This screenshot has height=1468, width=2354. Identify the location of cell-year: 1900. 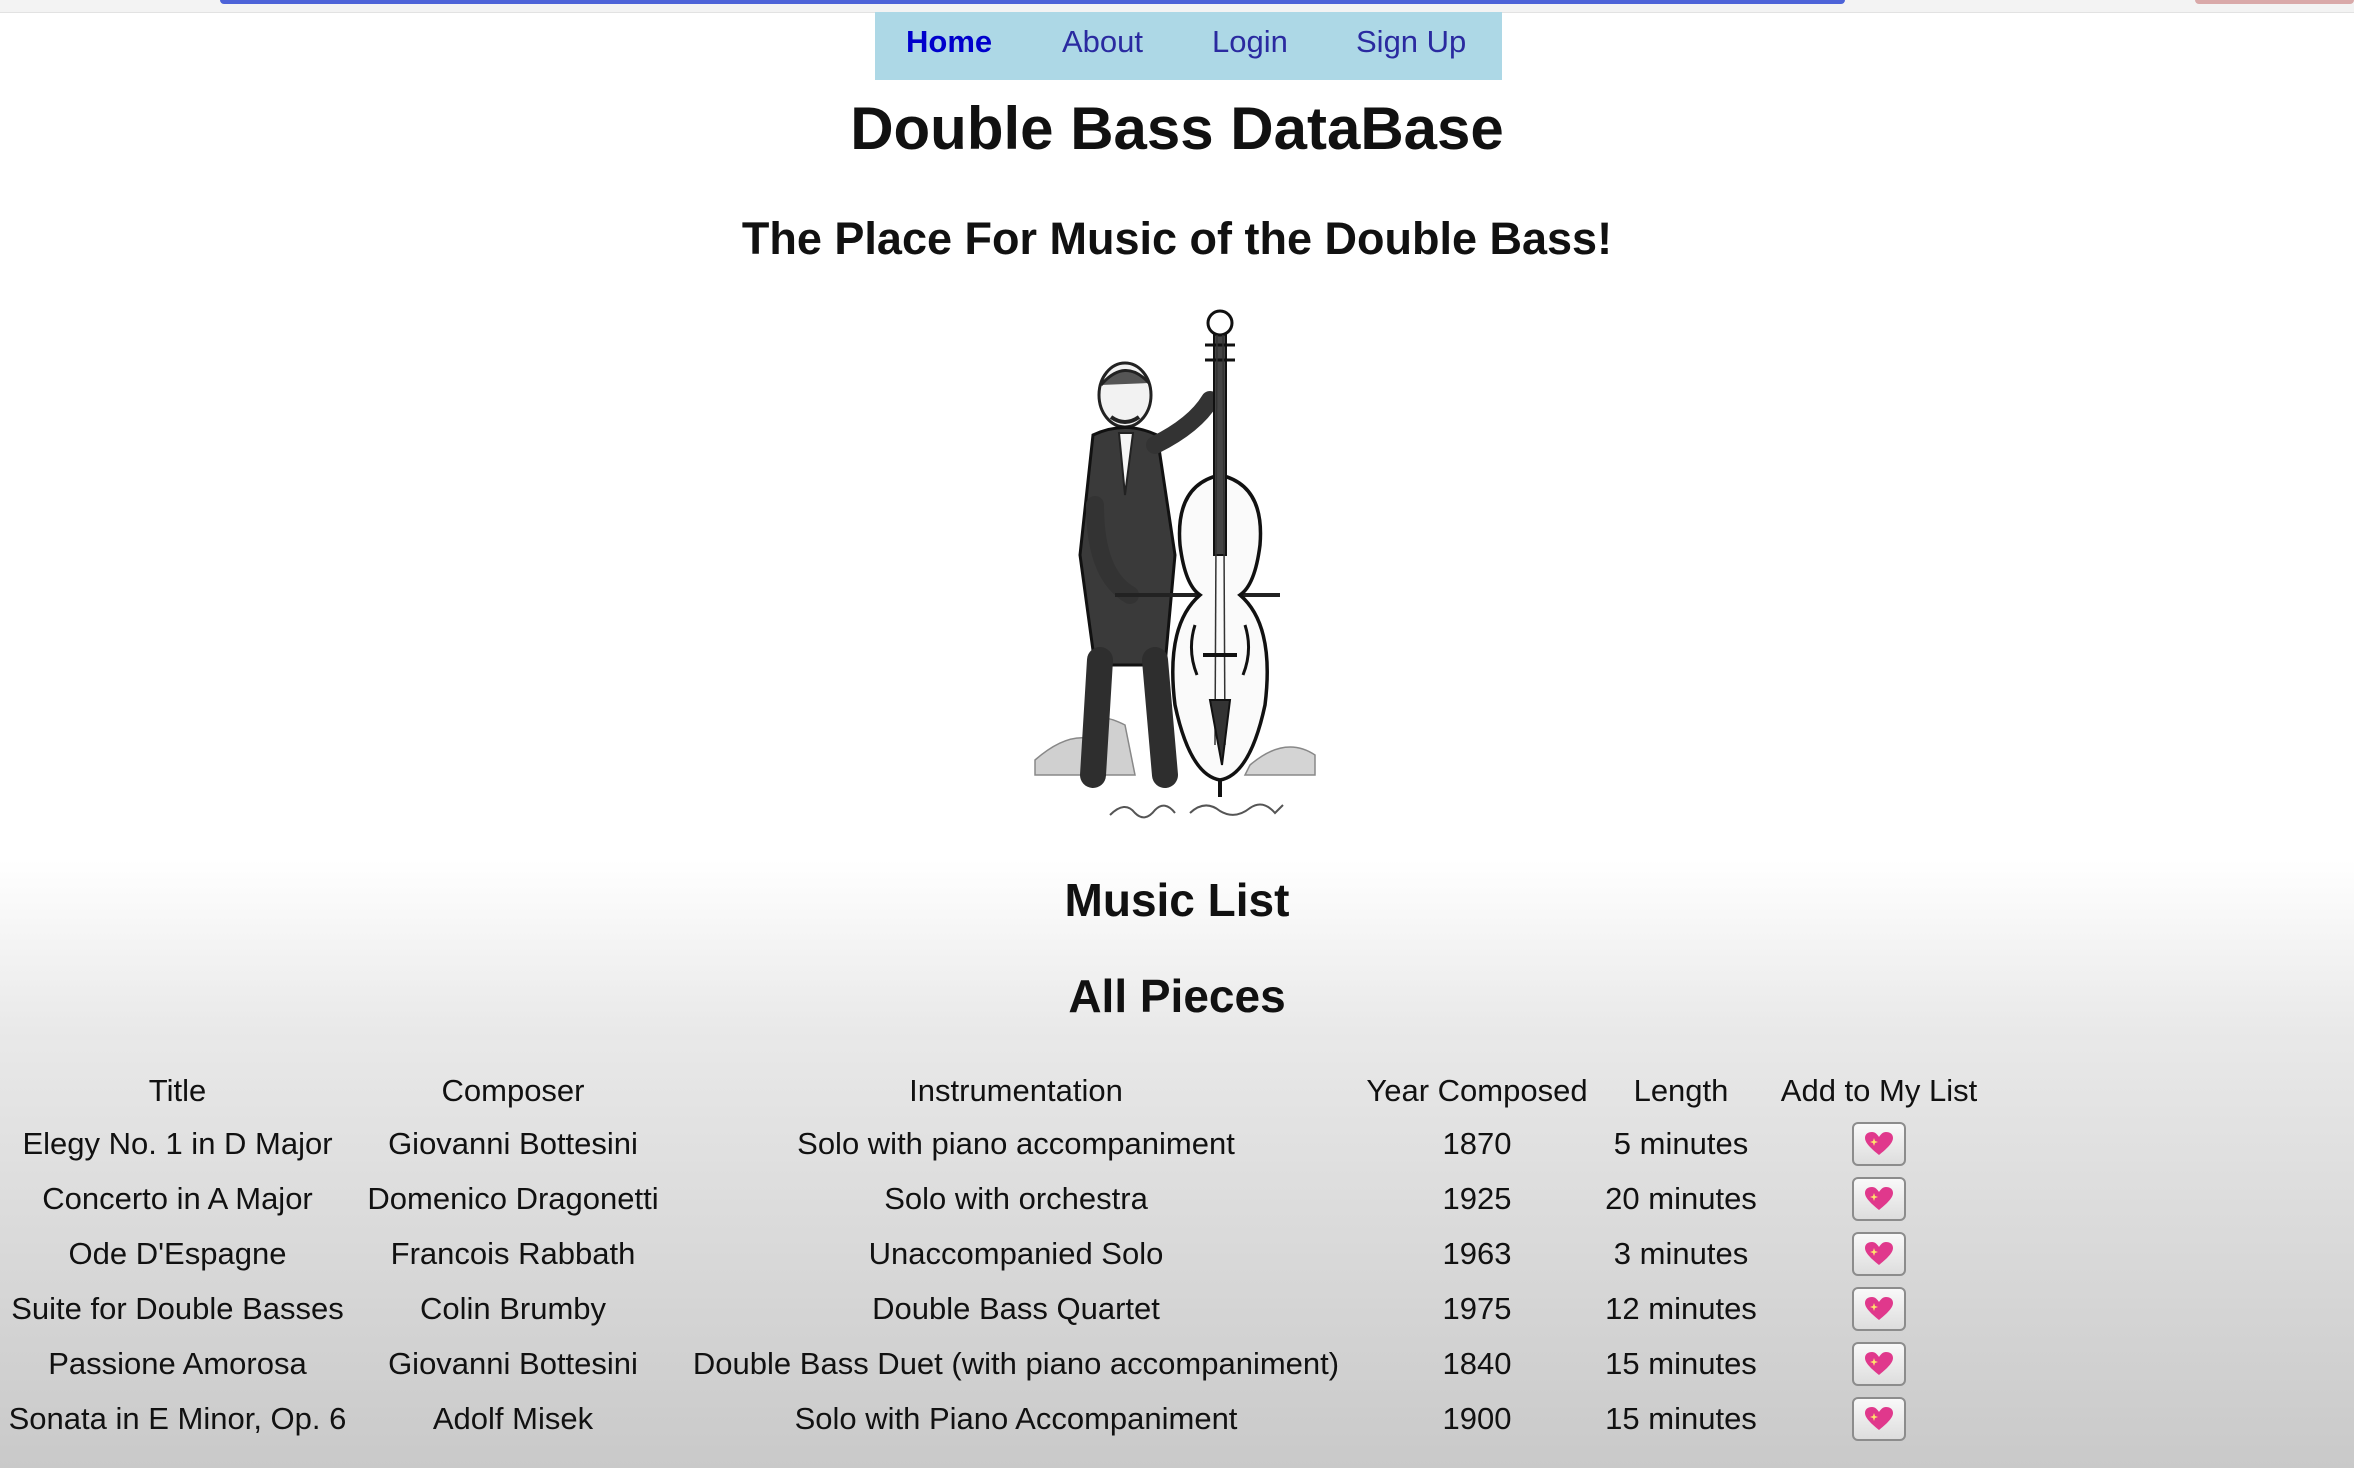
(1477, 1418).